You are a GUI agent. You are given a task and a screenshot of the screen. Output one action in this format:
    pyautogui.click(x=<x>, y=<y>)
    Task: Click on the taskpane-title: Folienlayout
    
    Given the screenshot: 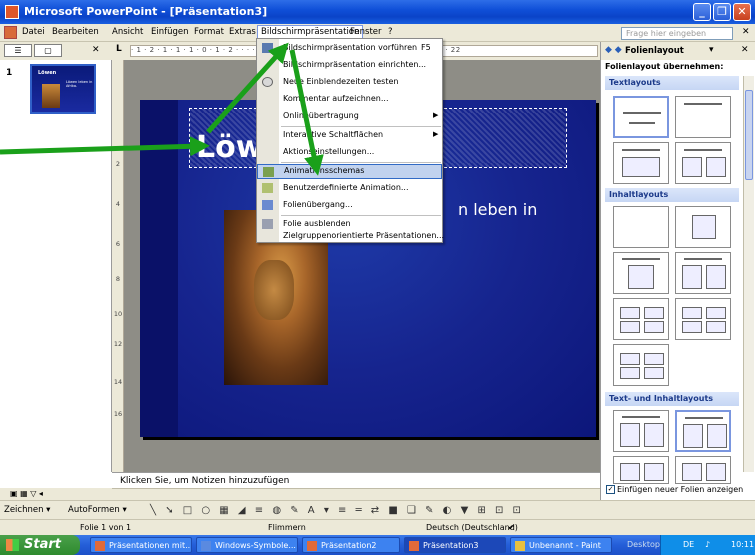 What is the action you would take?
    pyautogui.click(x=654, y=51)
    